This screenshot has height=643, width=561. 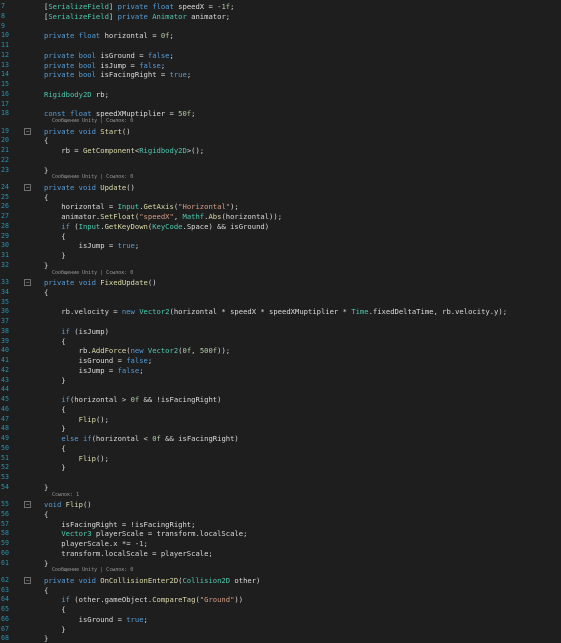 What do you see at coordinates (119, 524) in the screenshot?
I see `code-line: isFacingRight = !isFacingRight;` at bounding box center [119, 524].